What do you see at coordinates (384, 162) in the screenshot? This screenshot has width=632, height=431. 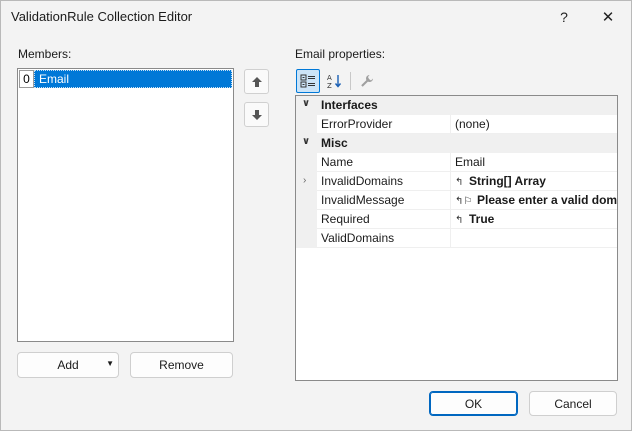 I see `property-name: Name` at bounding box center [384, 162].